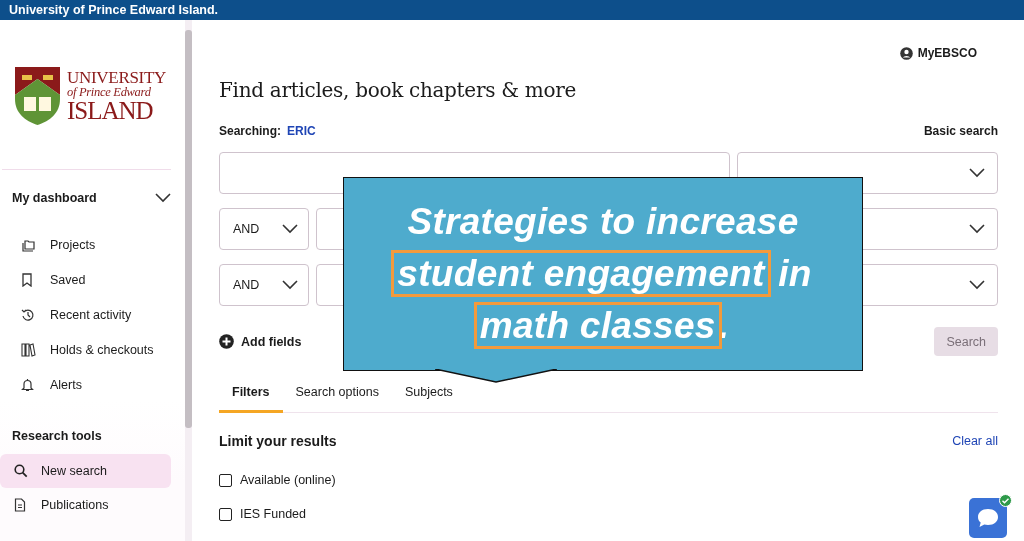  Describe the element at coordinates (947, 53) in the screenshot. I see `account-link: MyEBSCO` at that location.